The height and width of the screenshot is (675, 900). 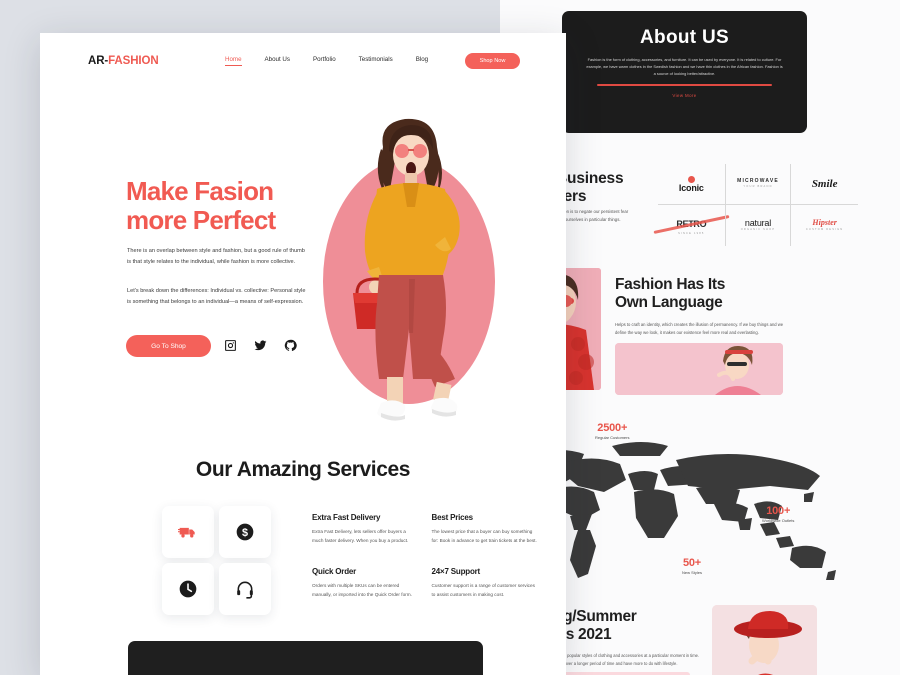 I want to click on stat-value: 100+, so click(x=778, y=511).